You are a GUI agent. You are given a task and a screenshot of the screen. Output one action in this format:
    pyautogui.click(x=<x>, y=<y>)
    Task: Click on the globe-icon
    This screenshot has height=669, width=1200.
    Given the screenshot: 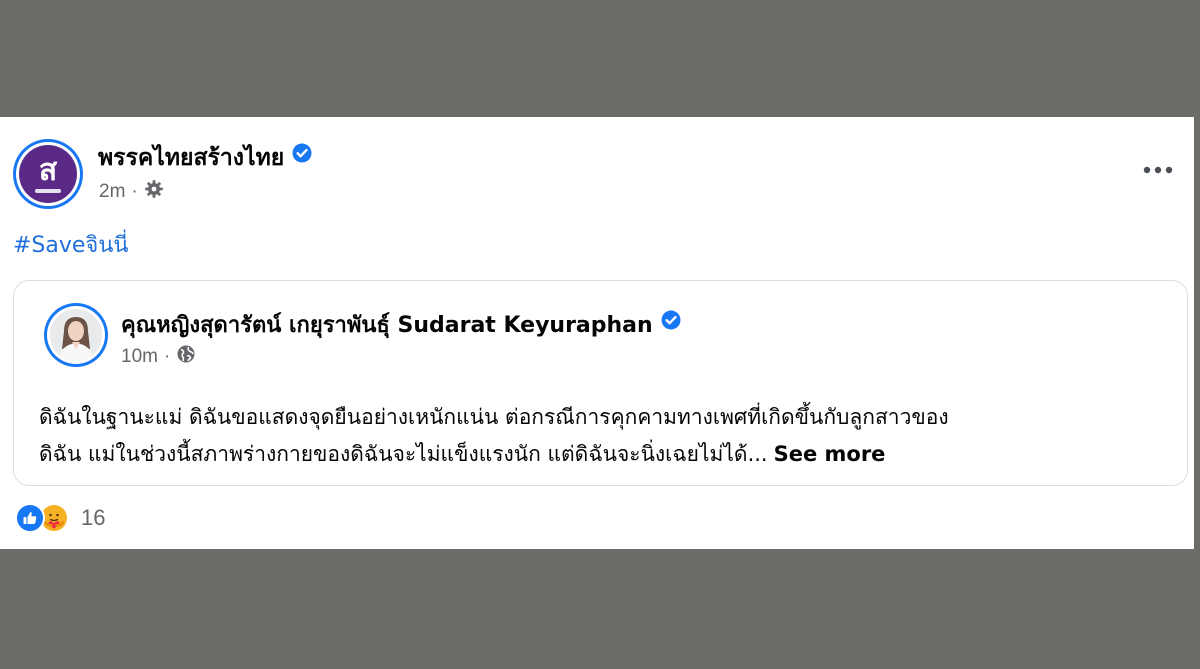 What is the action you would take?
    pyautogui.click(x=186, y=357)
    